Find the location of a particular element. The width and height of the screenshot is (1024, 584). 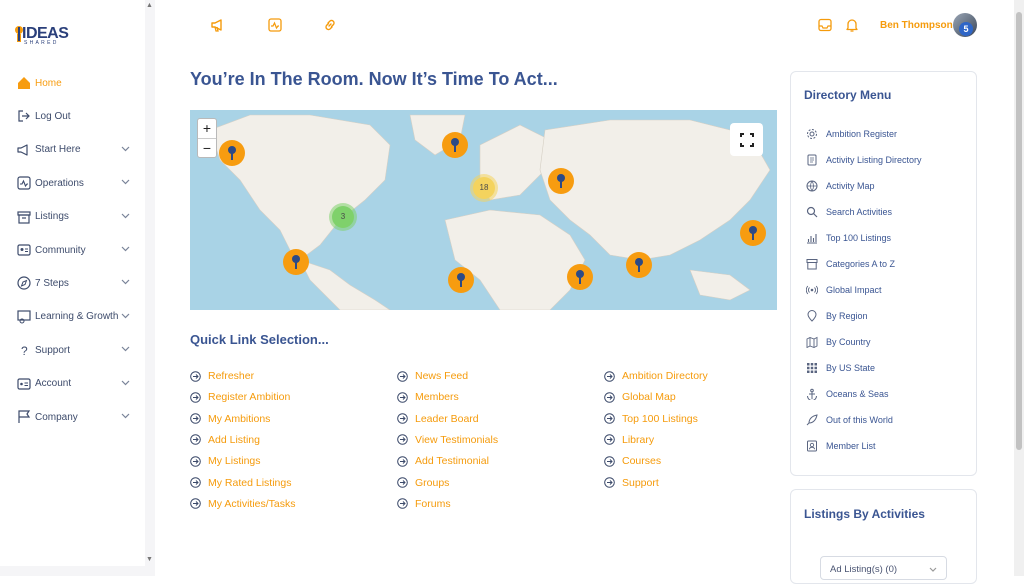

quick-link: Courses is located at coordinates (632, 461).